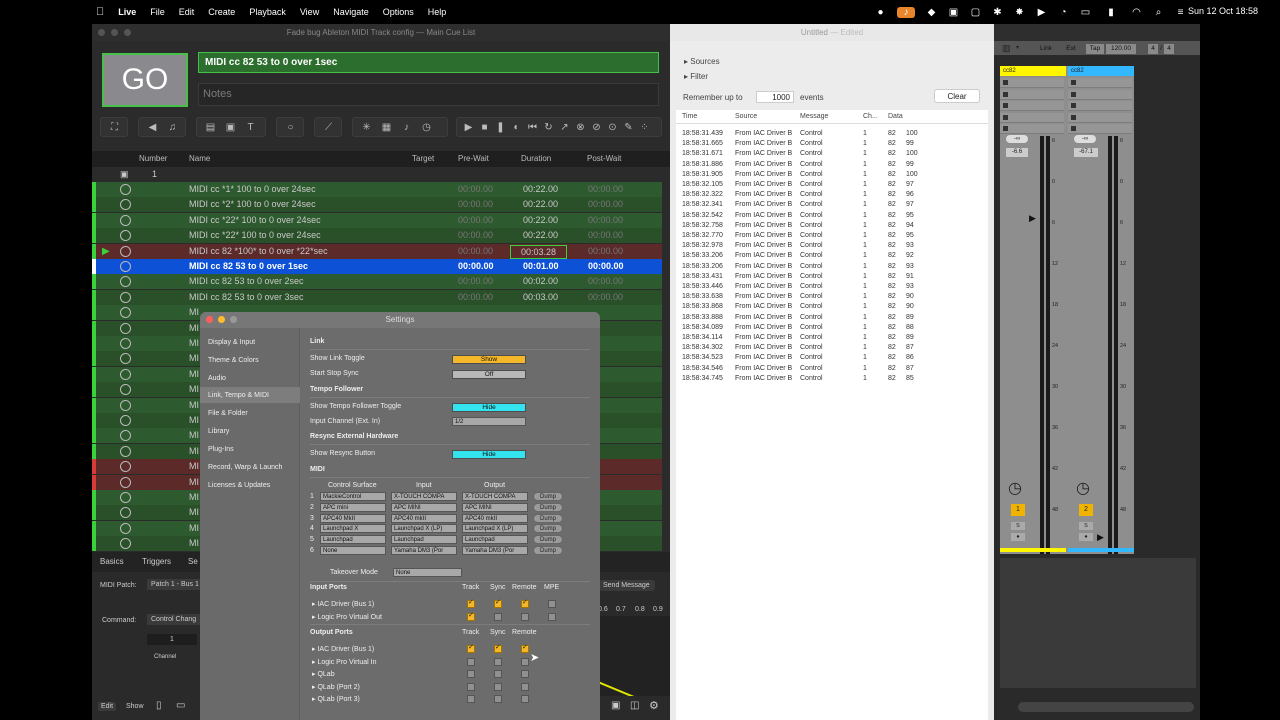 This screenshot has height=720, width=1280. What do you see at coordinates (596, 127) in the screenshot?
I see `arm-icon: ⊘` at bounding box center [596, 127].